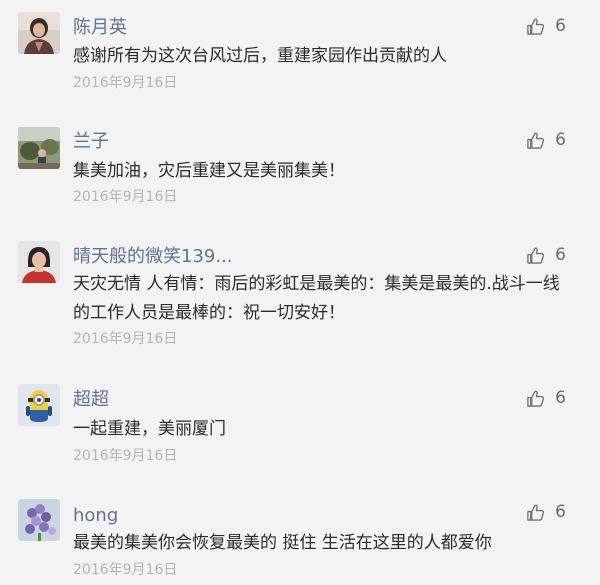 Image resolution: width=600 pixels, height=585 pixels. I want to click on woman-portrait-icon, so click(39, 33).